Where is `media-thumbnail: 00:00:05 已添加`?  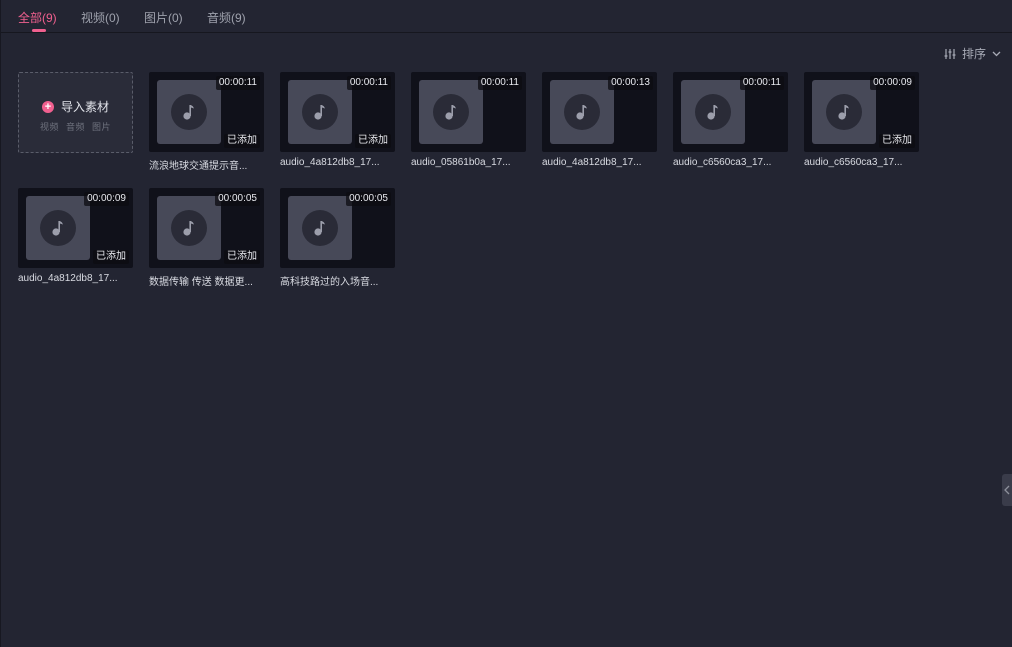
media-thumbnail: 00:00:05 已添加 is located at coordinates (206, 228).